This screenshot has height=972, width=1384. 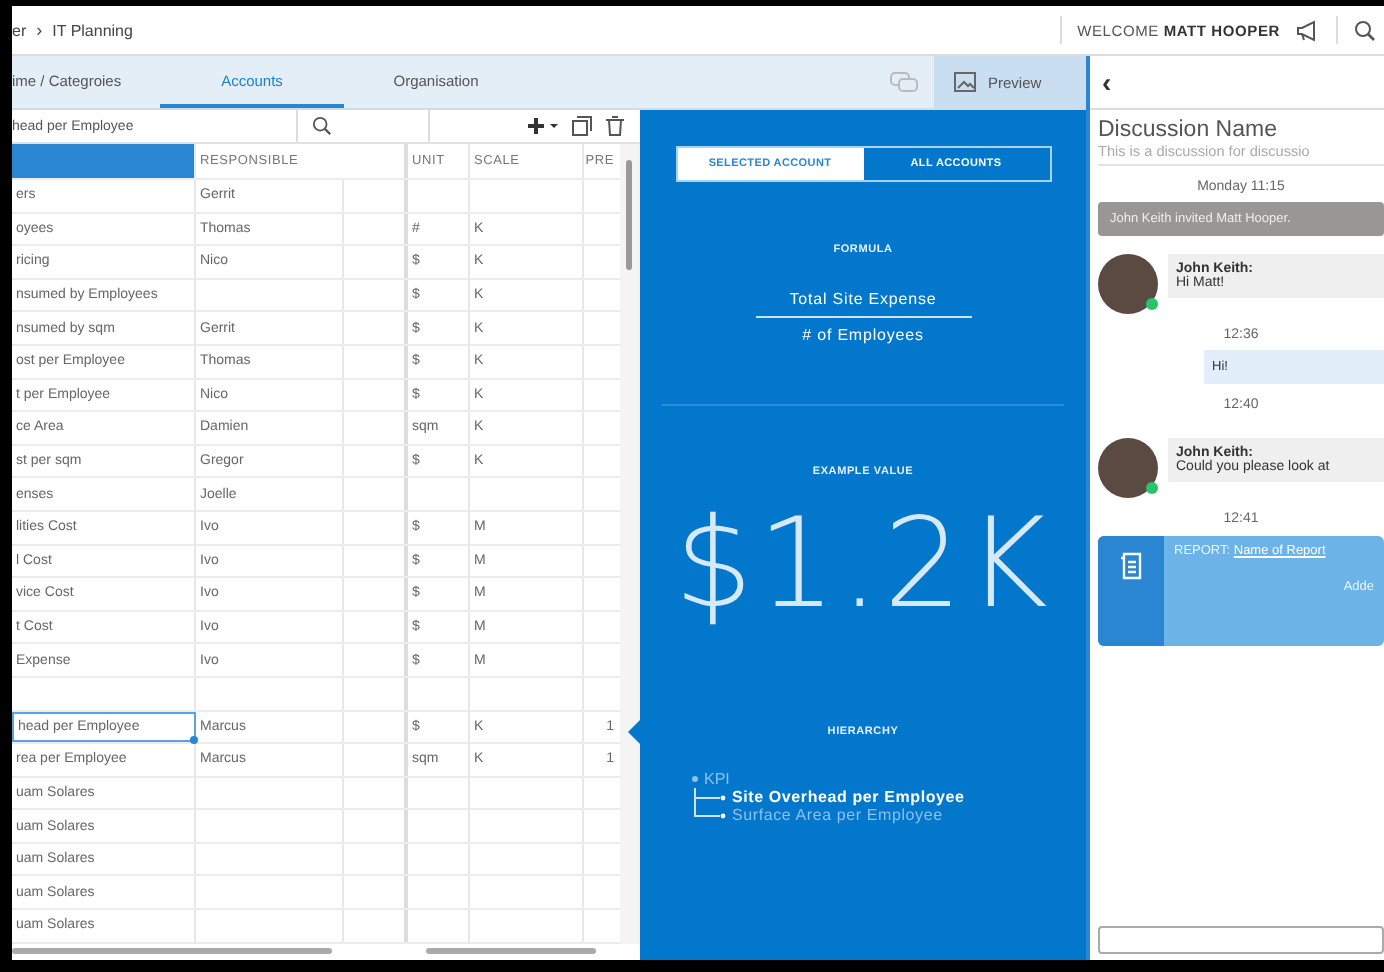 I want to click on example-value: $1.2K, so click(x=863, y=564).